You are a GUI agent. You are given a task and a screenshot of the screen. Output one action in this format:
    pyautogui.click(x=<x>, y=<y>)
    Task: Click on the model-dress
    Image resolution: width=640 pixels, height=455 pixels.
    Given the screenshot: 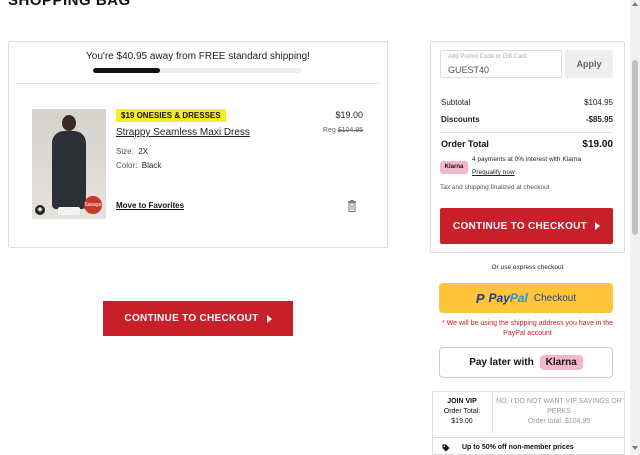 What is the action you would take?
    pyautogui.click(x=69, y=170)
    